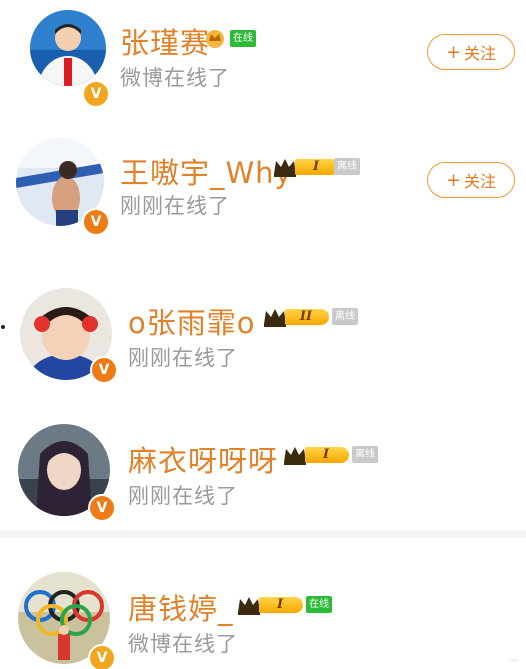  I want to click on user-name: 张瑾赛, so click(165, 41).